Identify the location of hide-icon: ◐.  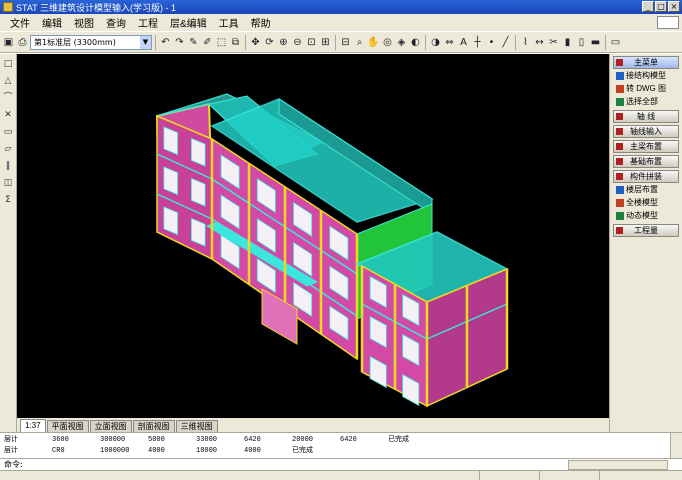
(415, 42).